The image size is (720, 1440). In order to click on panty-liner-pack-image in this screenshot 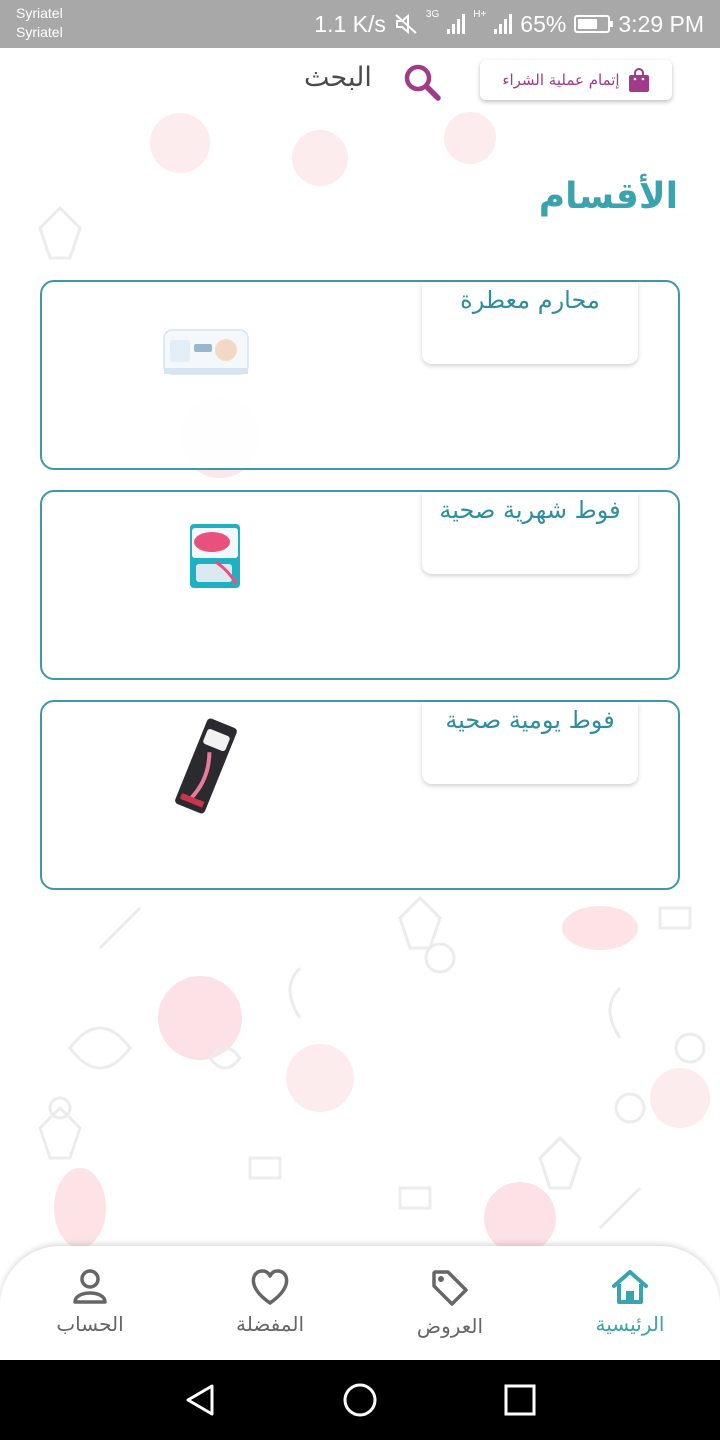, I will do `click(206, 766)`.